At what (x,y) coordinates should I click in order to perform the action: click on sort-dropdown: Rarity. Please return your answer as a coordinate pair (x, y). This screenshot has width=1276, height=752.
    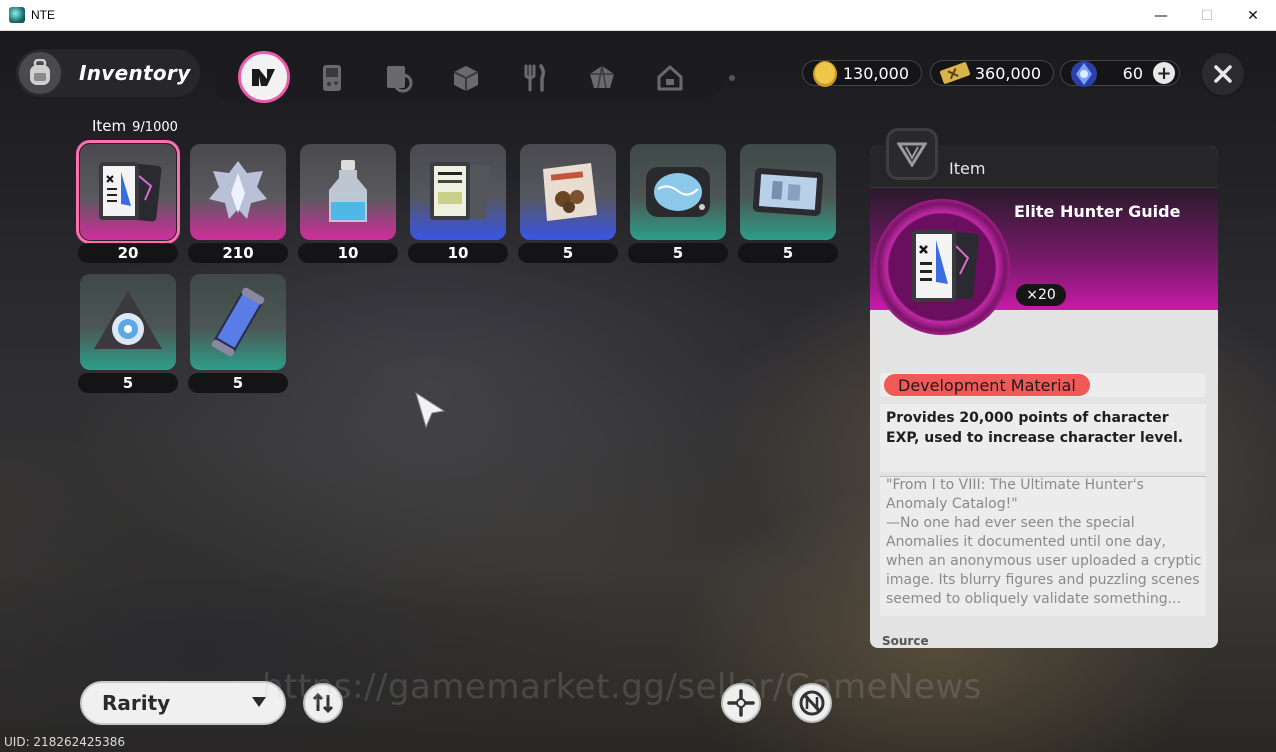
    Looking at the image, I should click on (183, 703).